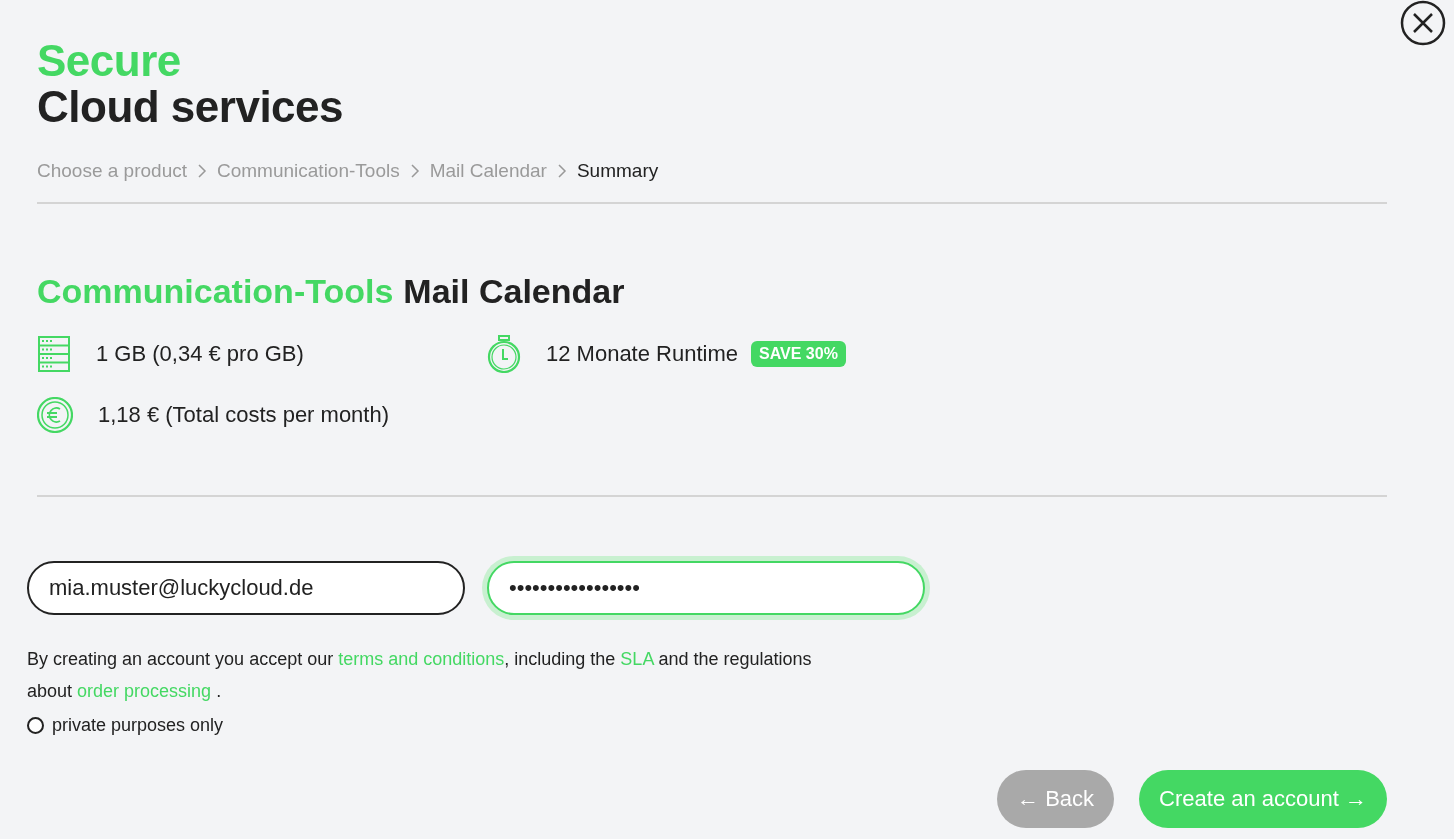 The image size is (1454, 839). I want to click on stopwatch-icon, so click(504, 354).